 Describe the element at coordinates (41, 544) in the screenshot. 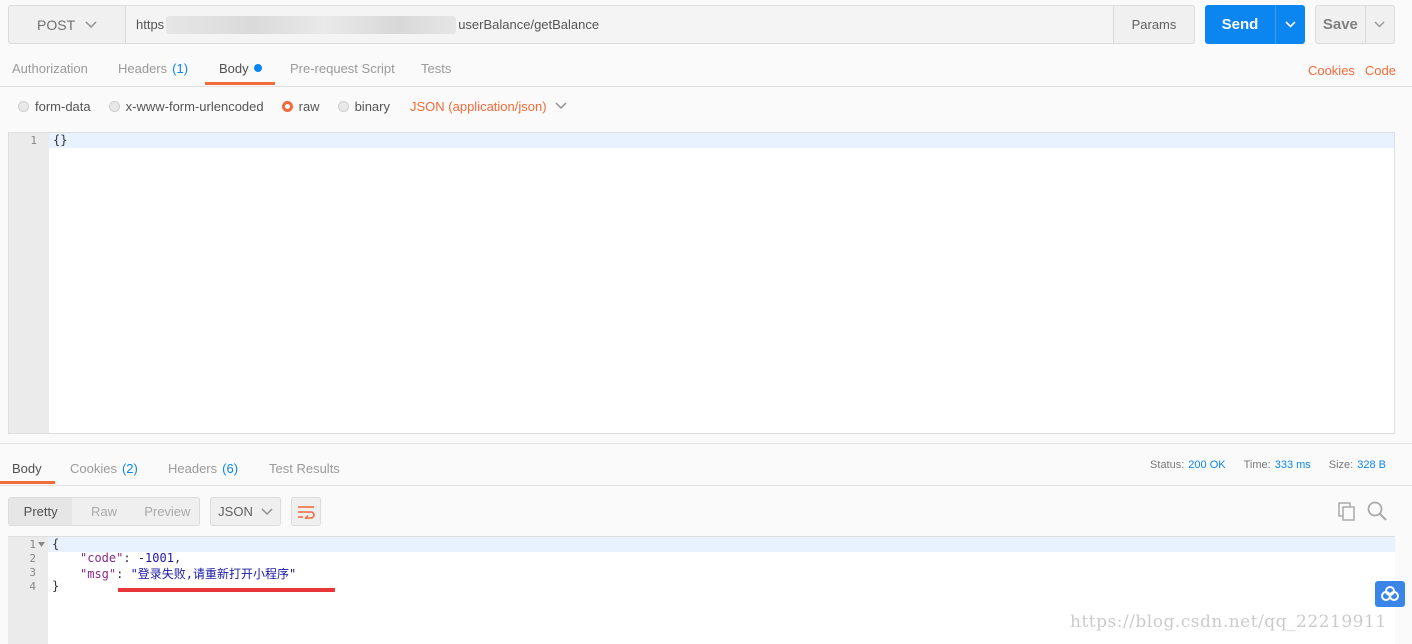

I see `fold-caret-icon` at that location.